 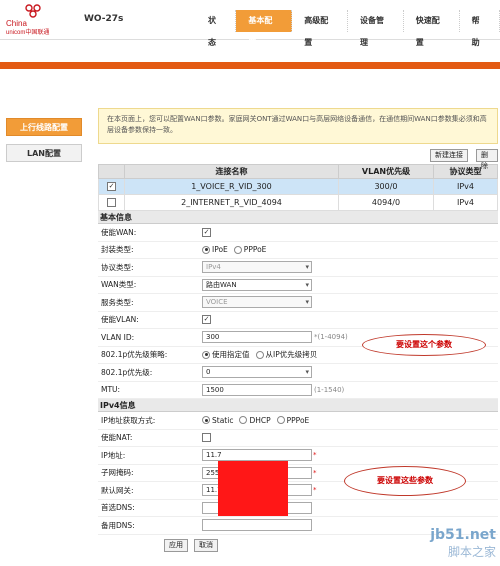 I want to click on encap-ipoe-radio, so click(x=206, y=249).